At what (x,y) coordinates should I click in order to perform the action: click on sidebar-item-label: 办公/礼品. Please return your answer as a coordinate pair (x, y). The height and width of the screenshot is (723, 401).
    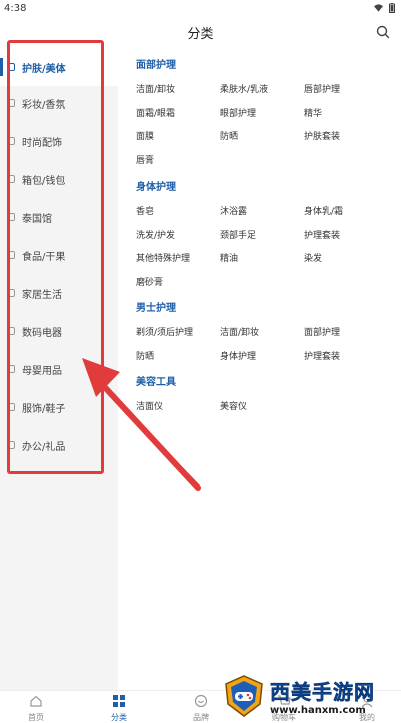
    Looking at the image, I should click on (44, 447).